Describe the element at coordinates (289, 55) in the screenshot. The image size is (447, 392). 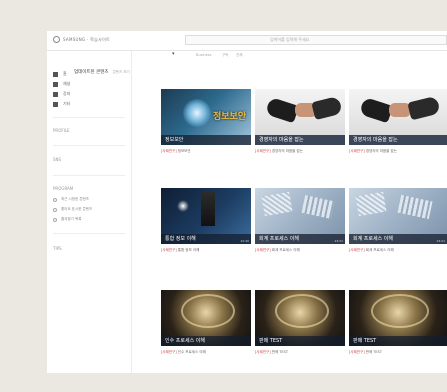
I see `filter-bar: ▾ Business 구독 전체` at that location.